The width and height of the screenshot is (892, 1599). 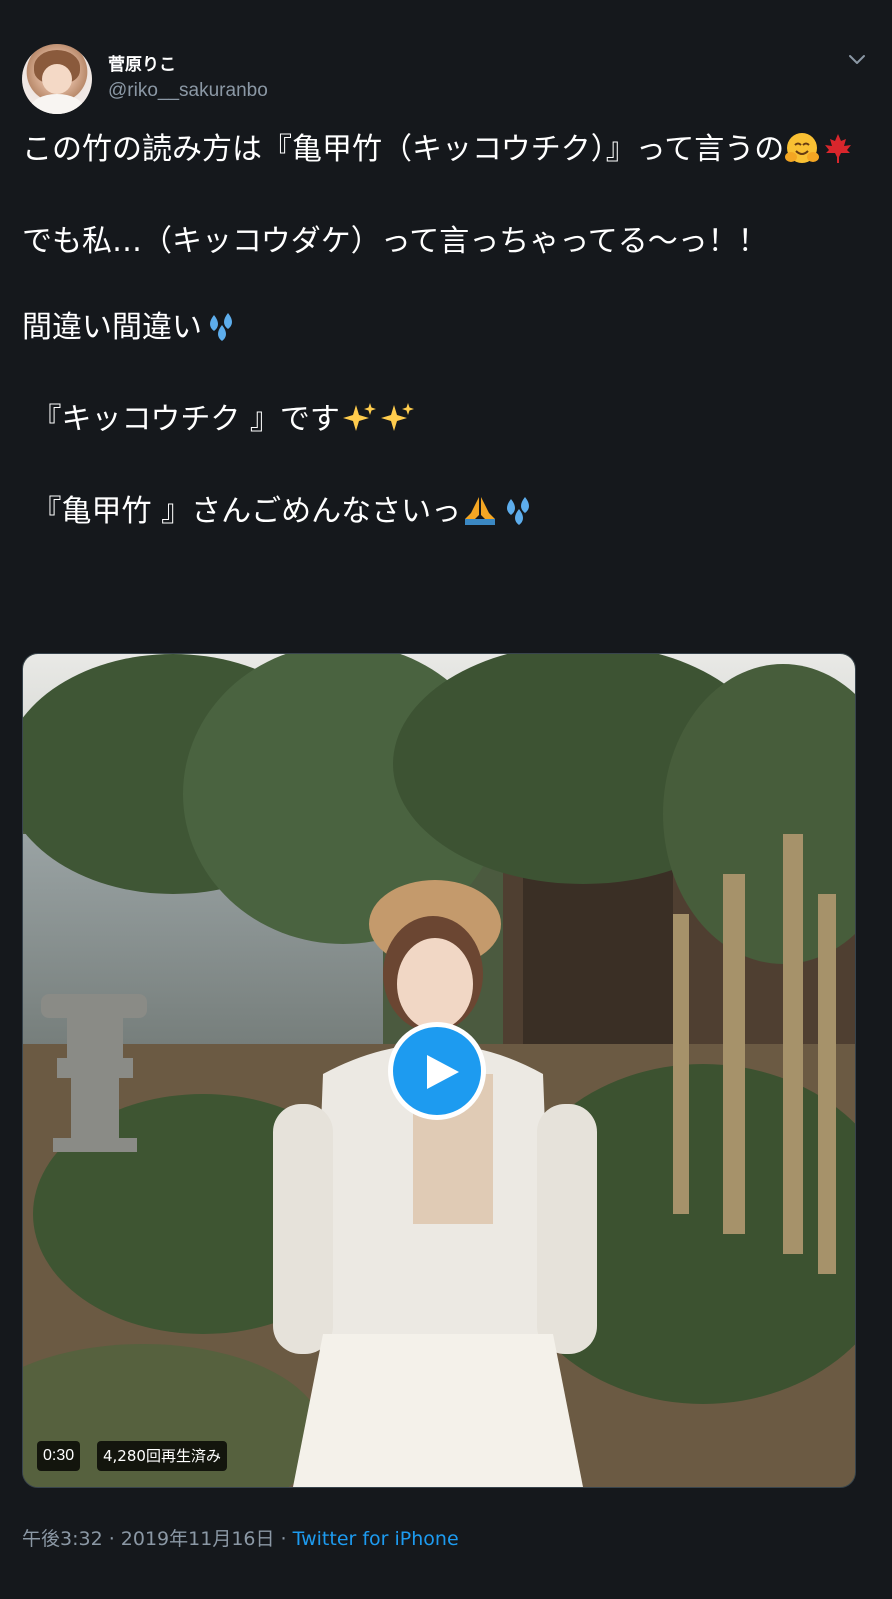 I want to click on hugging-face-icon, so click(x=802, y=154).